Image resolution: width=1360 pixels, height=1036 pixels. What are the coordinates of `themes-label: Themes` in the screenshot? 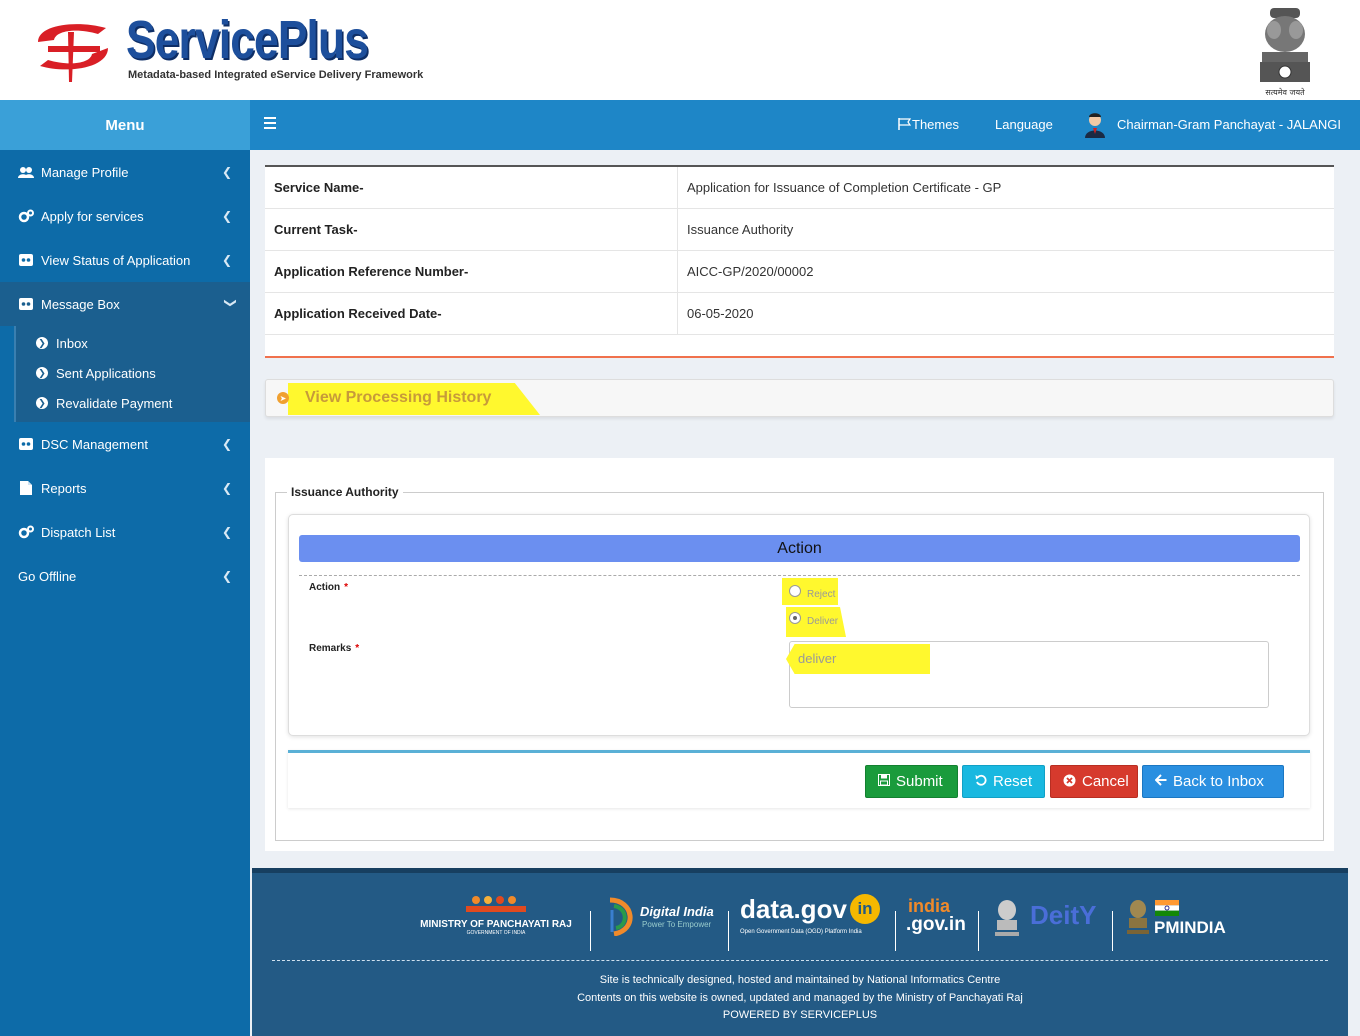 It's located at (935, 124).